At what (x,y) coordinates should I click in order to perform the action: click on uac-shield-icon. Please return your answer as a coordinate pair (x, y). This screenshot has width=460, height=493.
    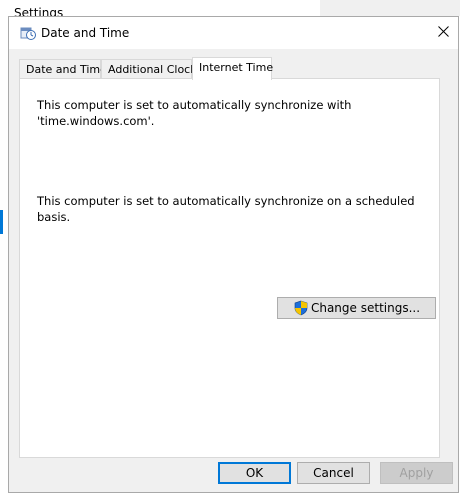
    Looking at the image, I should click on (301, 308).